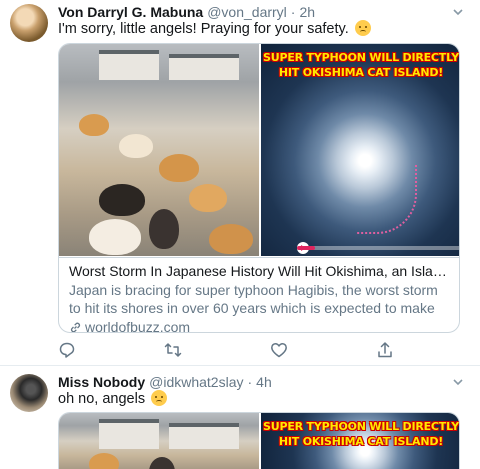 This screenshot has height=469, width=480. I want to click on like-icon, so click(279, 350).